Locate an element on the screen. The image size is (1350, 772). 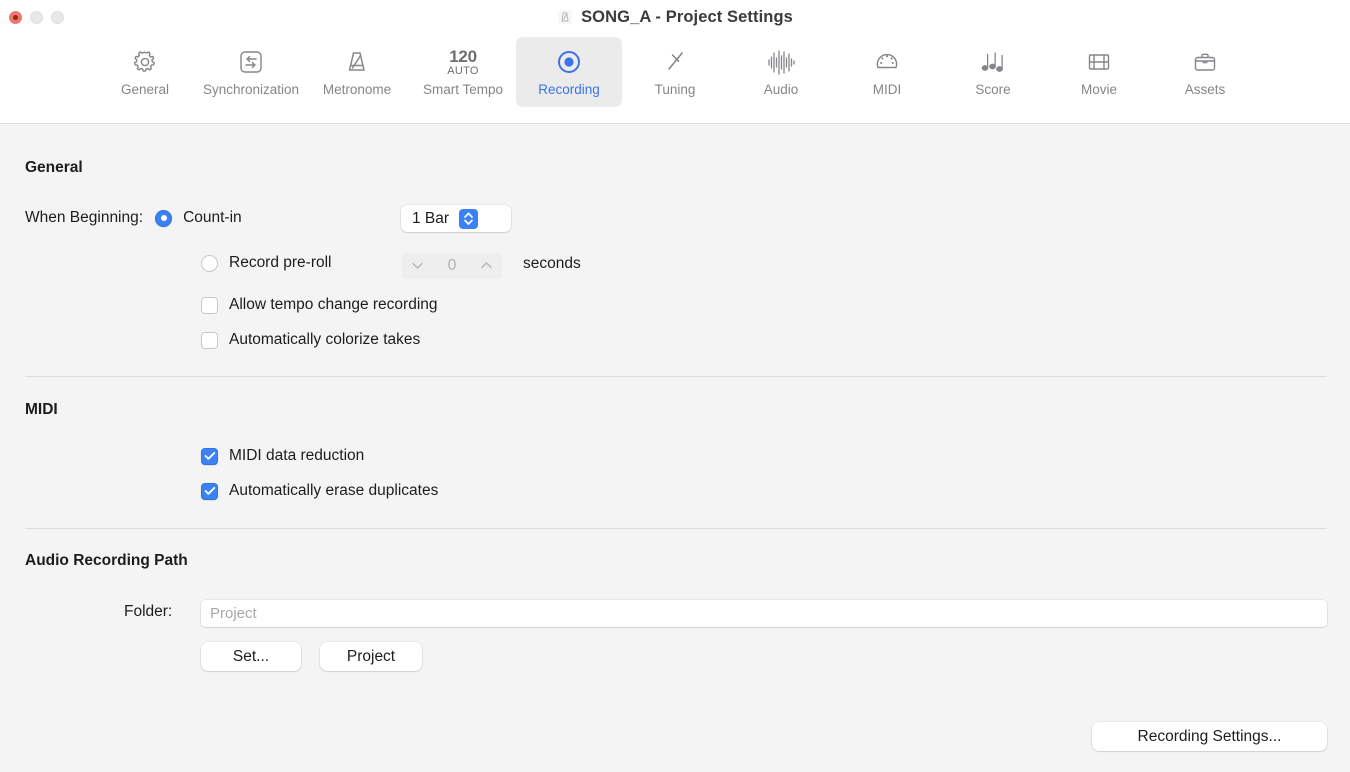
folder-label: Folder: is located at coordinates (148, 611).